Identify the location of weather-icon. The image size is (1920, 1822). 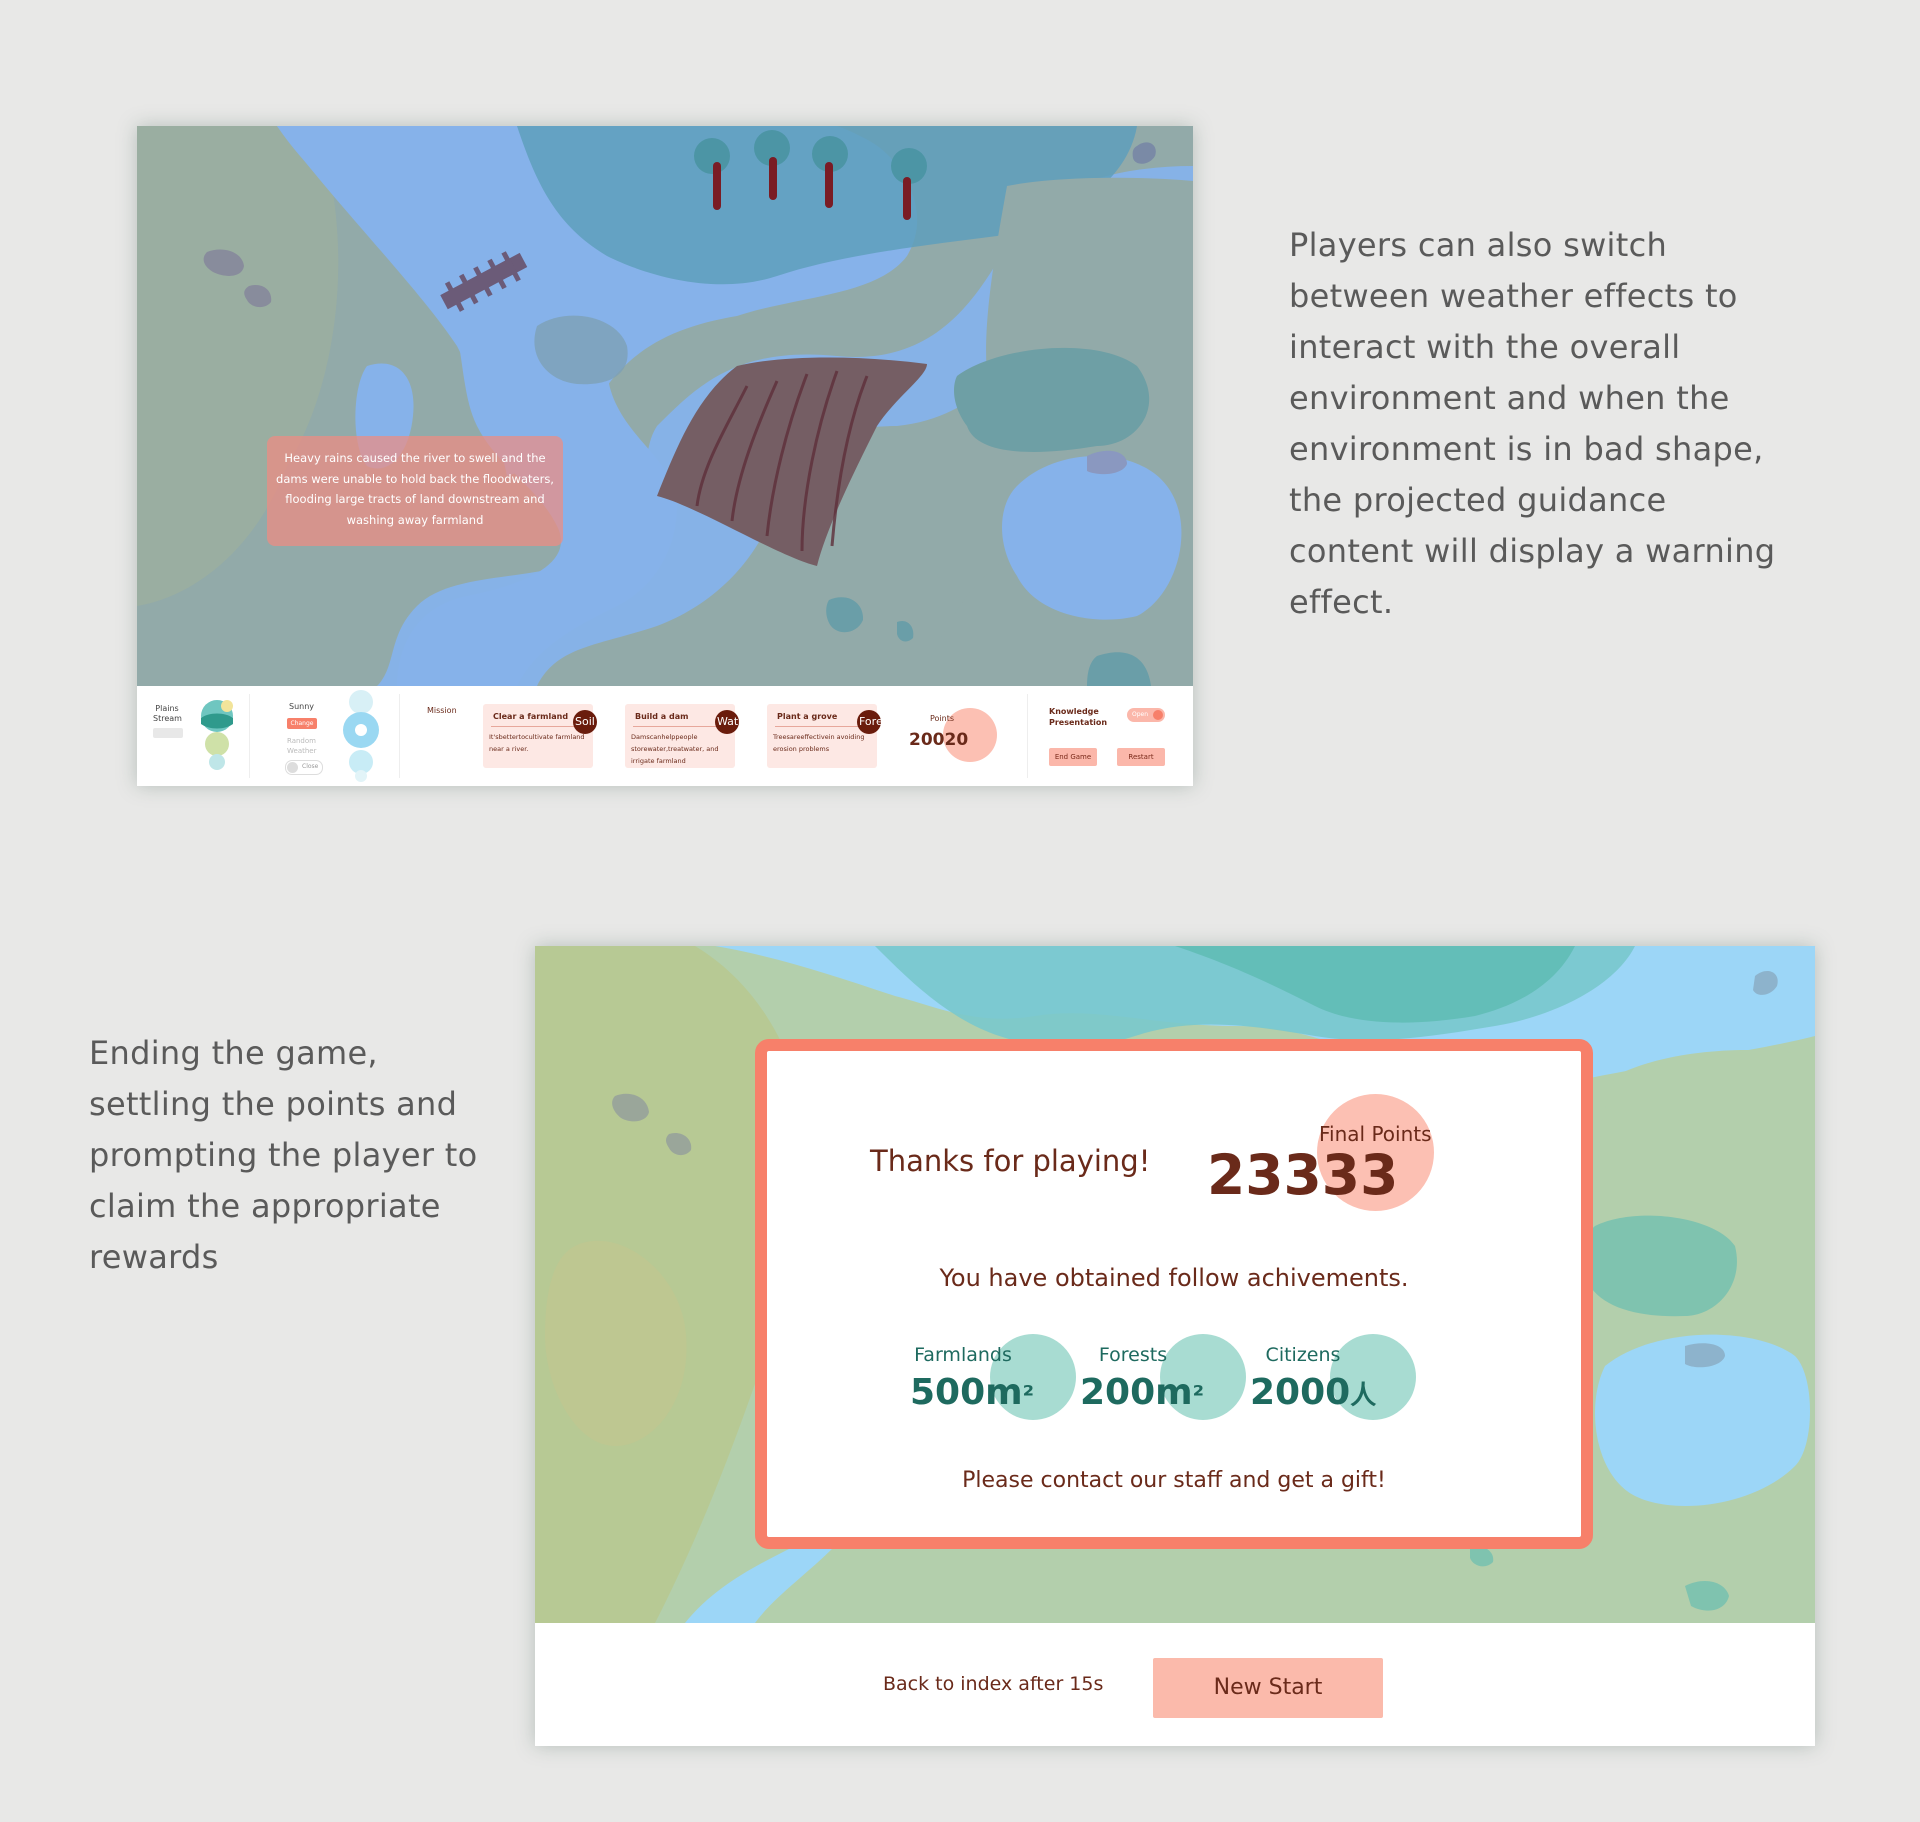
(361, 736).